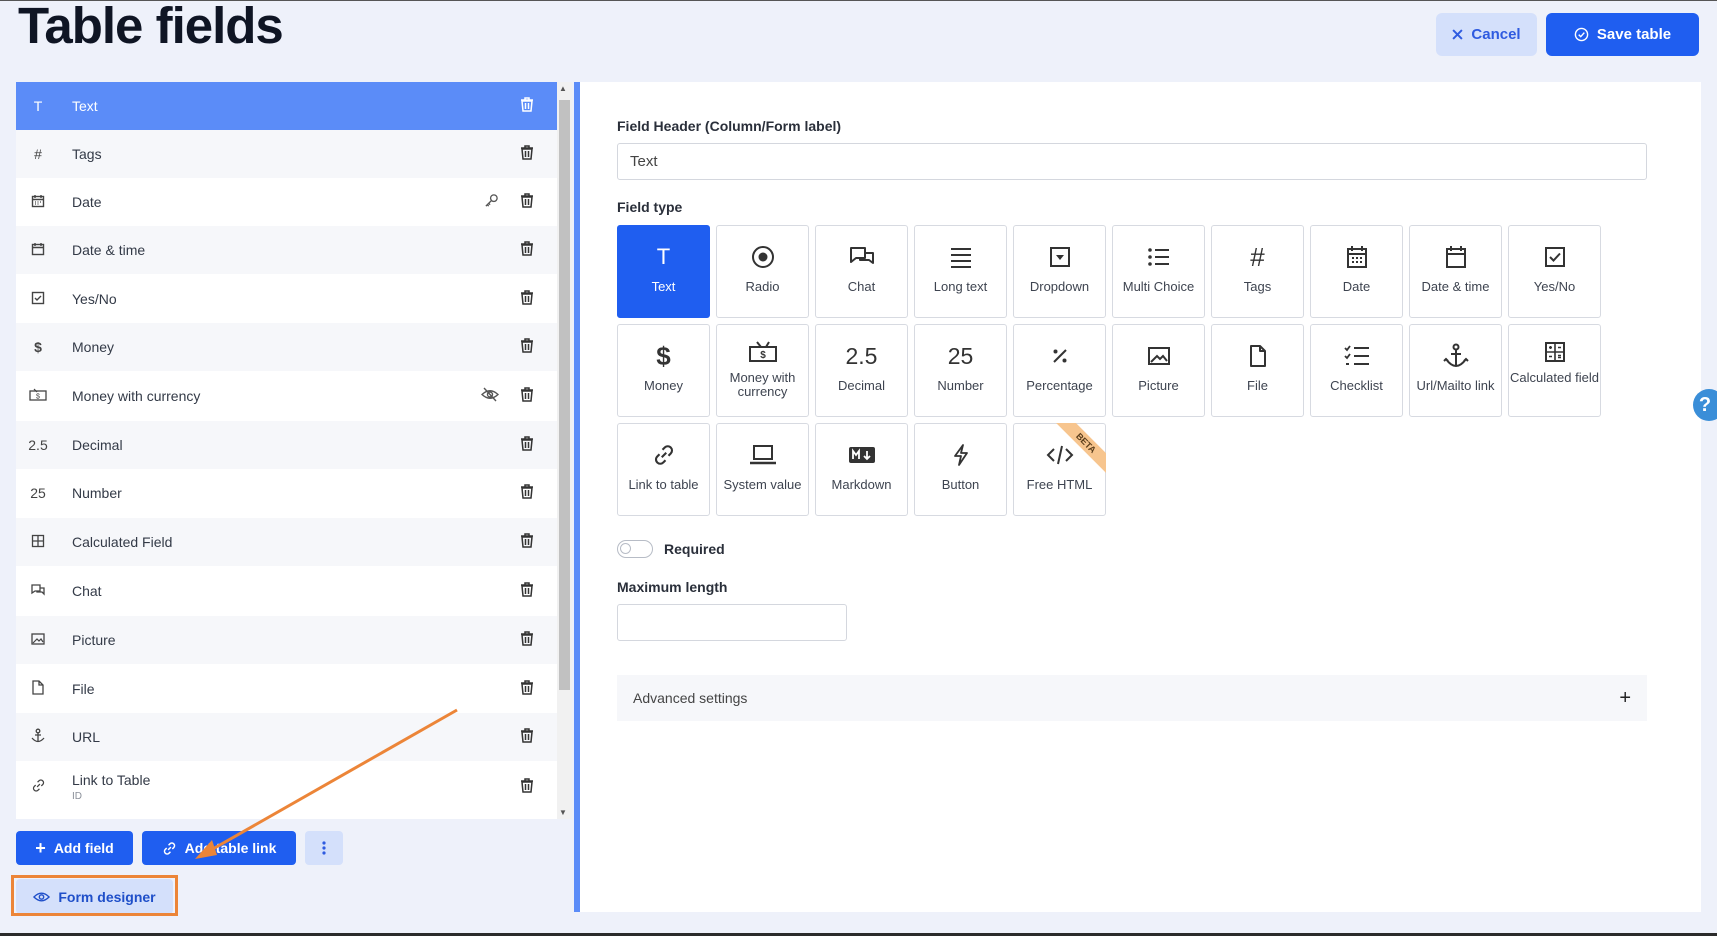  Describe the element at coordinates (861, 469) in the screenshot. I see `field-type-markdown: Markdown` at that location.